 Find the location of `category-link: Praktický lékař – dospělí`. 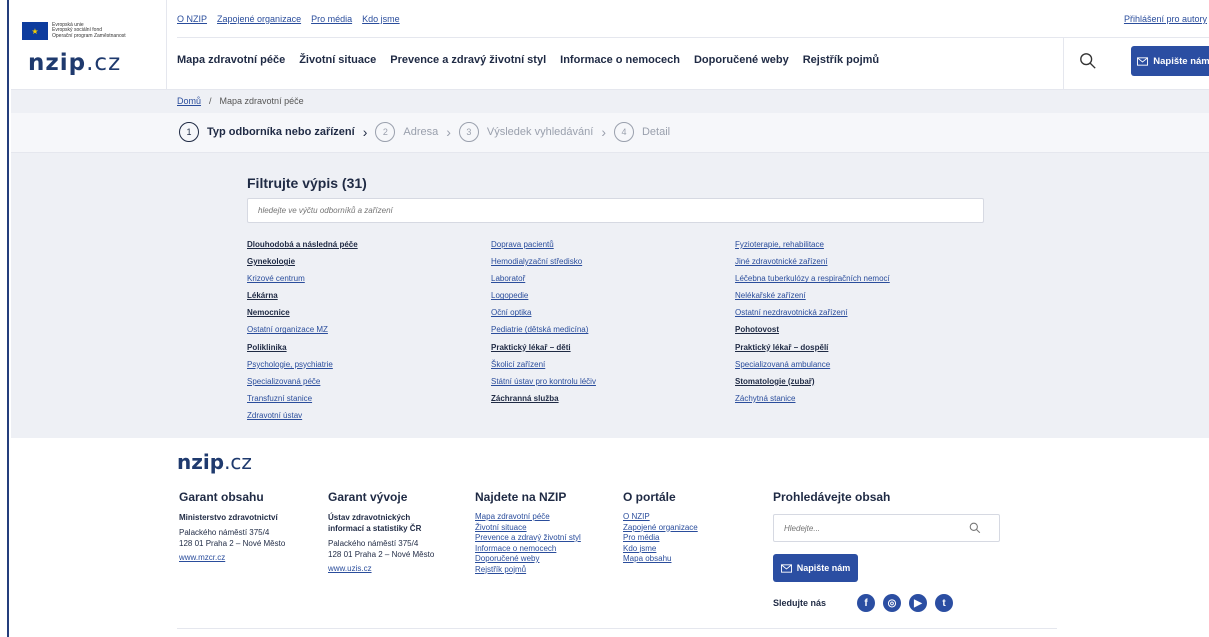

category-link: Praktický lékař – dospělí is located at coordinates (857, 348).